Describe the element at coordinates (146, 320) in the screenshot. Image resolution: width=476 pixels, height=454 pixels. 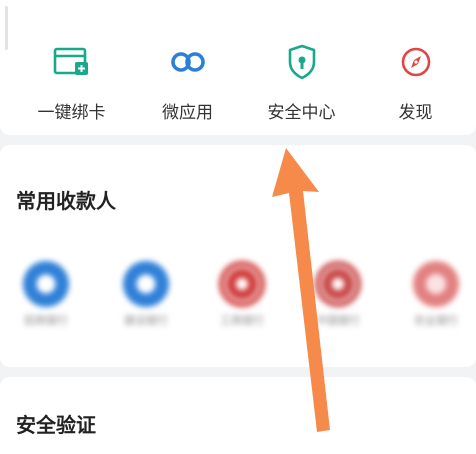
I see `payee-name: 建设银行` at that location.